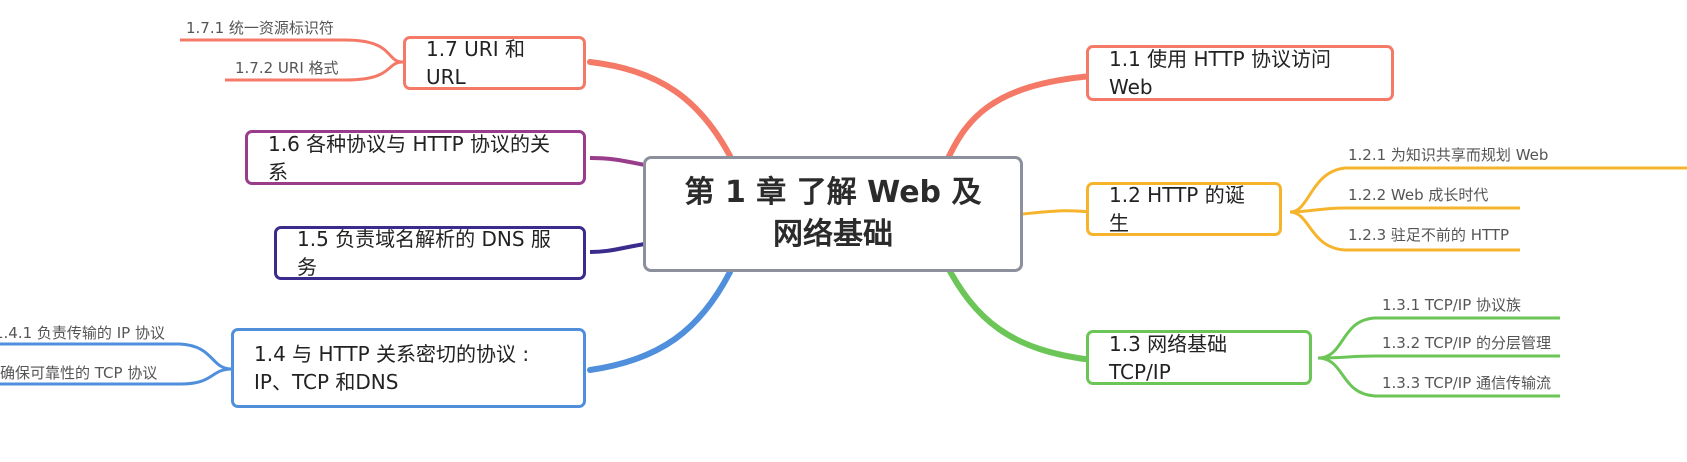 The image size is (1687, 462). What do you see at coordinates (78, 372) in the screenshot?
I see `subtopic-1-4-2: 确保可靠性的 TCP 协议` at bounding box center [78, 372].